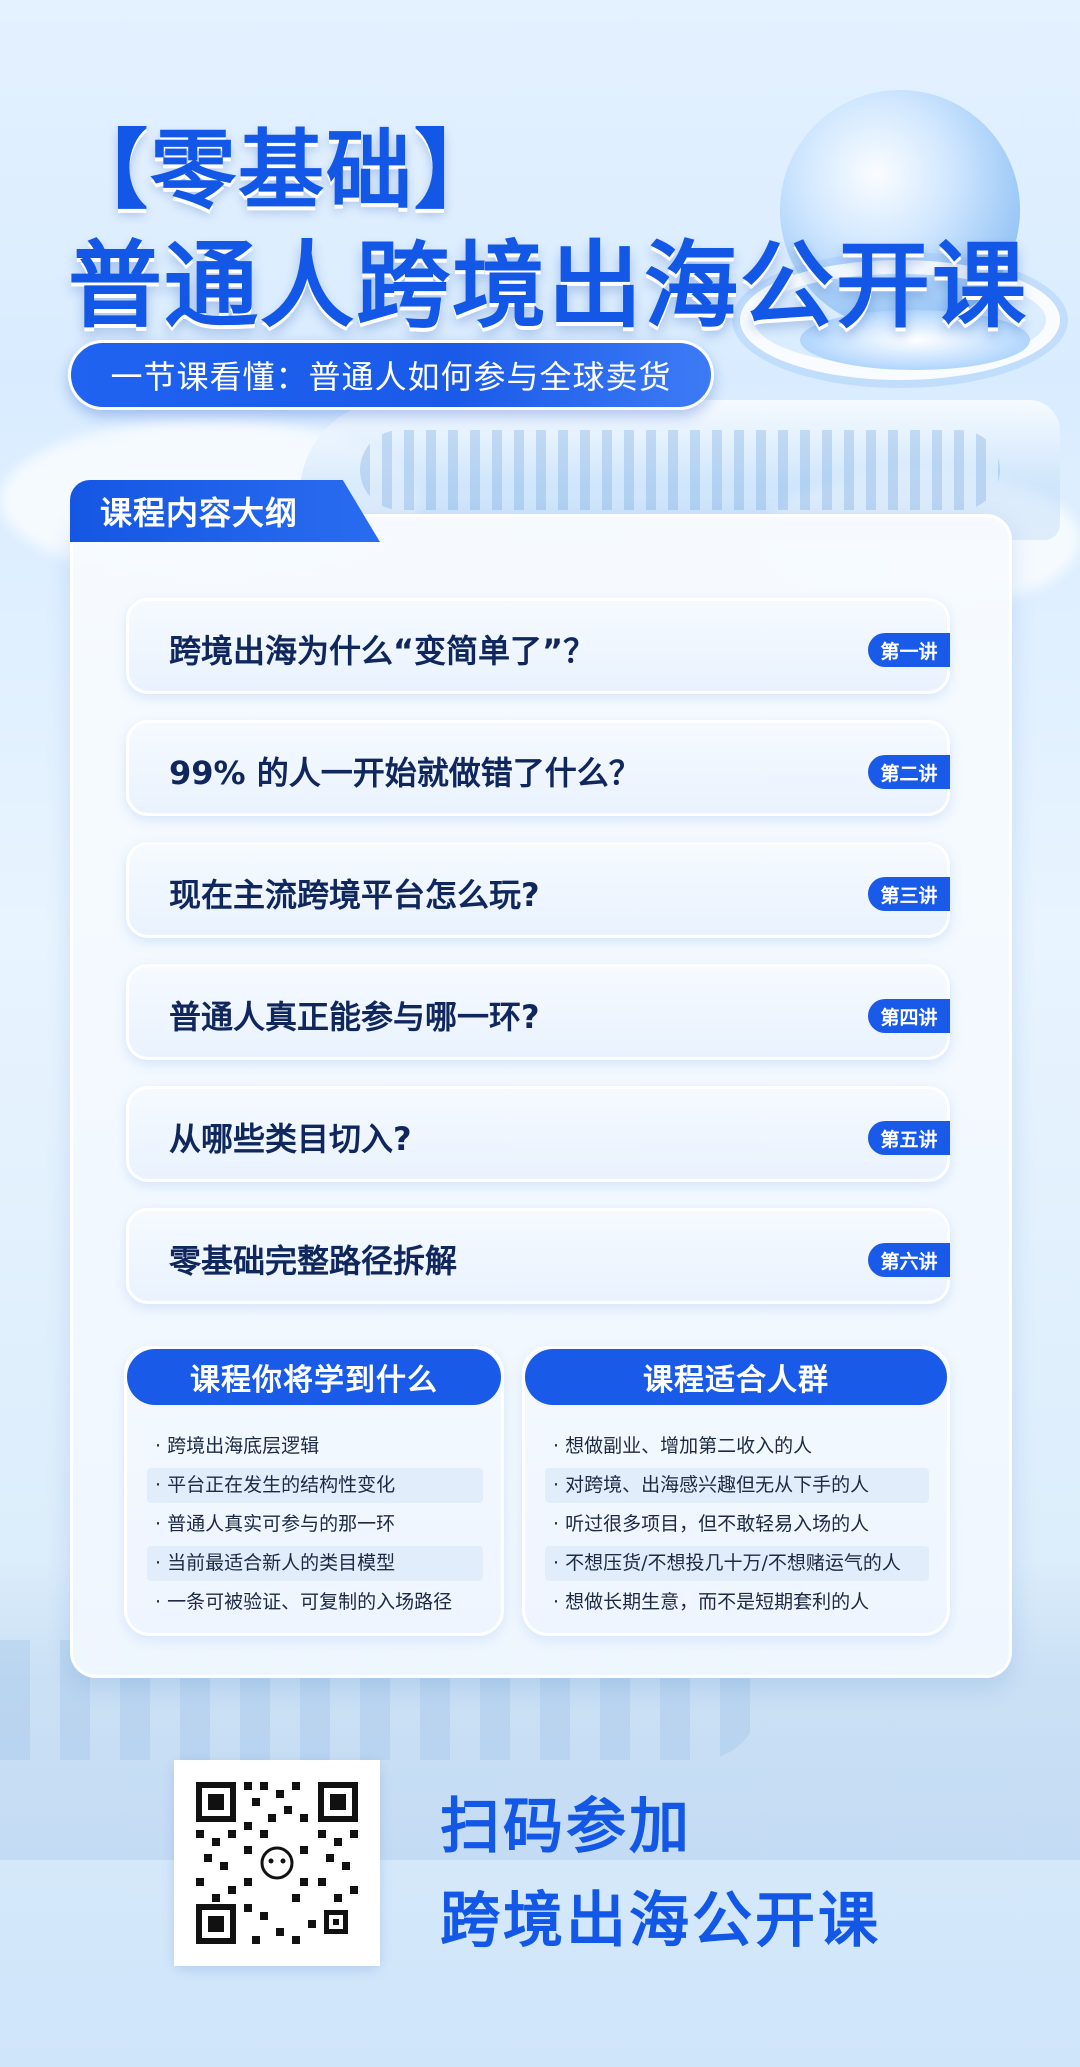 This screenshot has height=2067, width=1080. I want to click on lesson-title: 从哪些类目切入?, so click(290, 1139).